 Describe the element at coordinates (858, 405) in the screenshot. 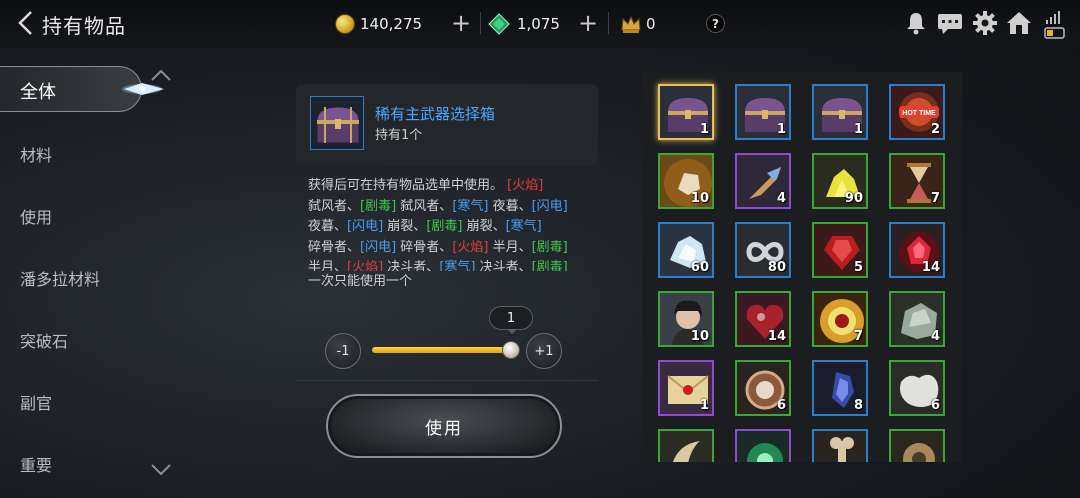

I see `item-count: 8` at that location.